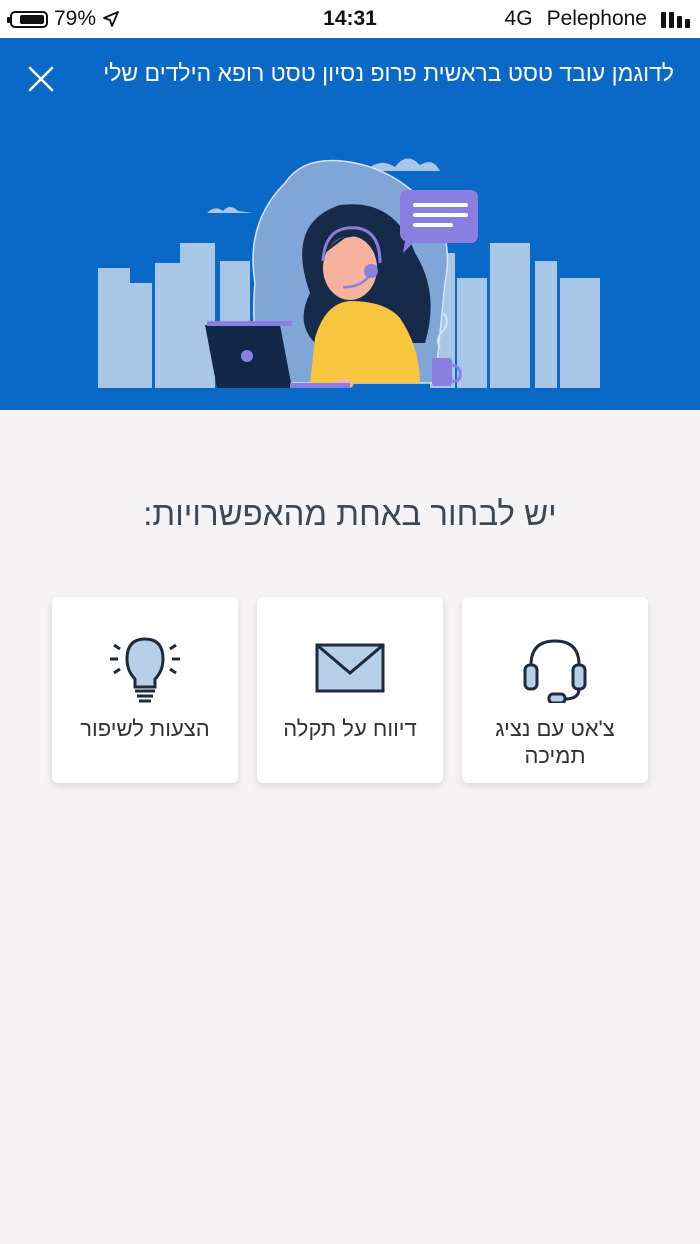 The height and width of the screenshot is (1244, 700). I want to click on status-bar: 79% 14:31 4G Pelephone, so click(350, 19).